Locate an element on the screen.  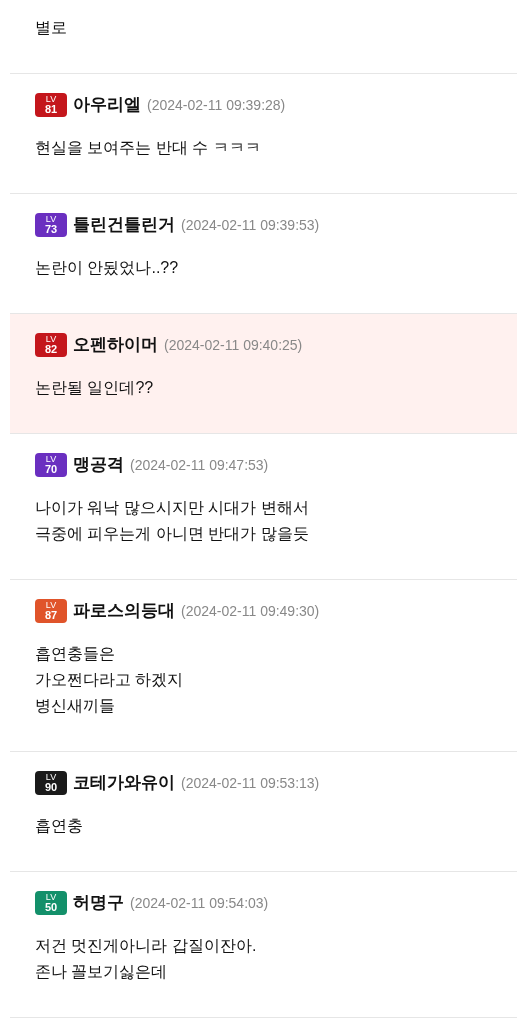
level-number: 90 is located at coordinates (51, 787).